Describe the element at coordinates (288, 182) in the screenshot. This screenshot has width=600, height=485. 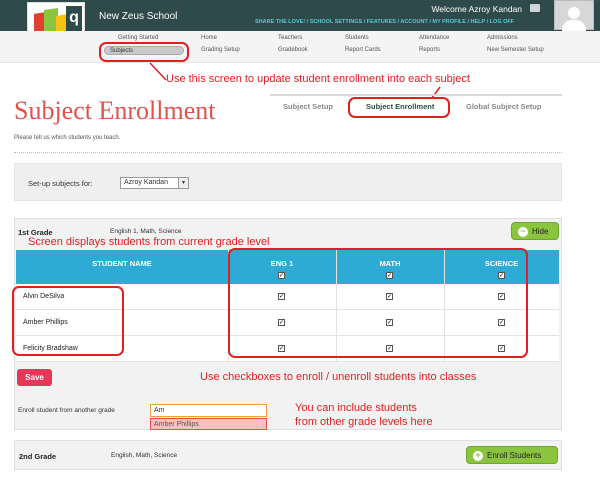
I see `setup-panel: Set-up subjects for: Azroy Kandan ▾` at that location.